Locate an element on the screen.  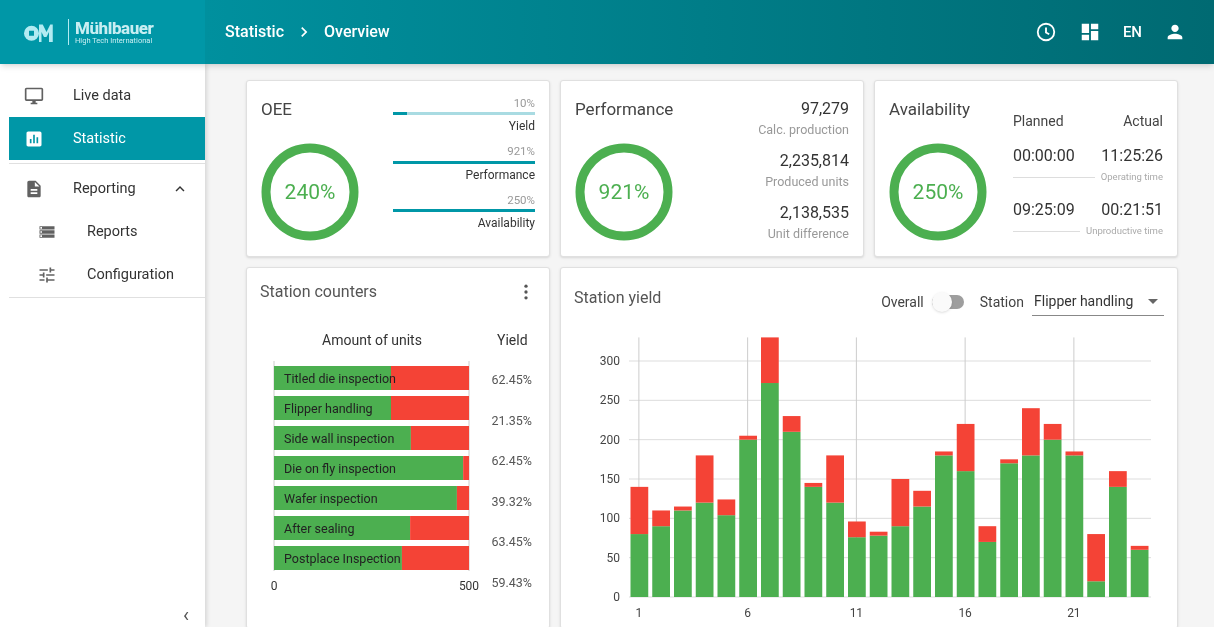
bar-label: Wafer inspection is located at coordinates (331, 498).